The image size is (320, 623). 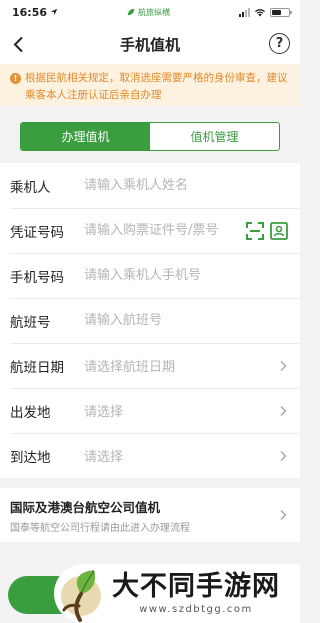 I want to click on form-row-departure: 出发地 请选择, so click(x=150, y=410).